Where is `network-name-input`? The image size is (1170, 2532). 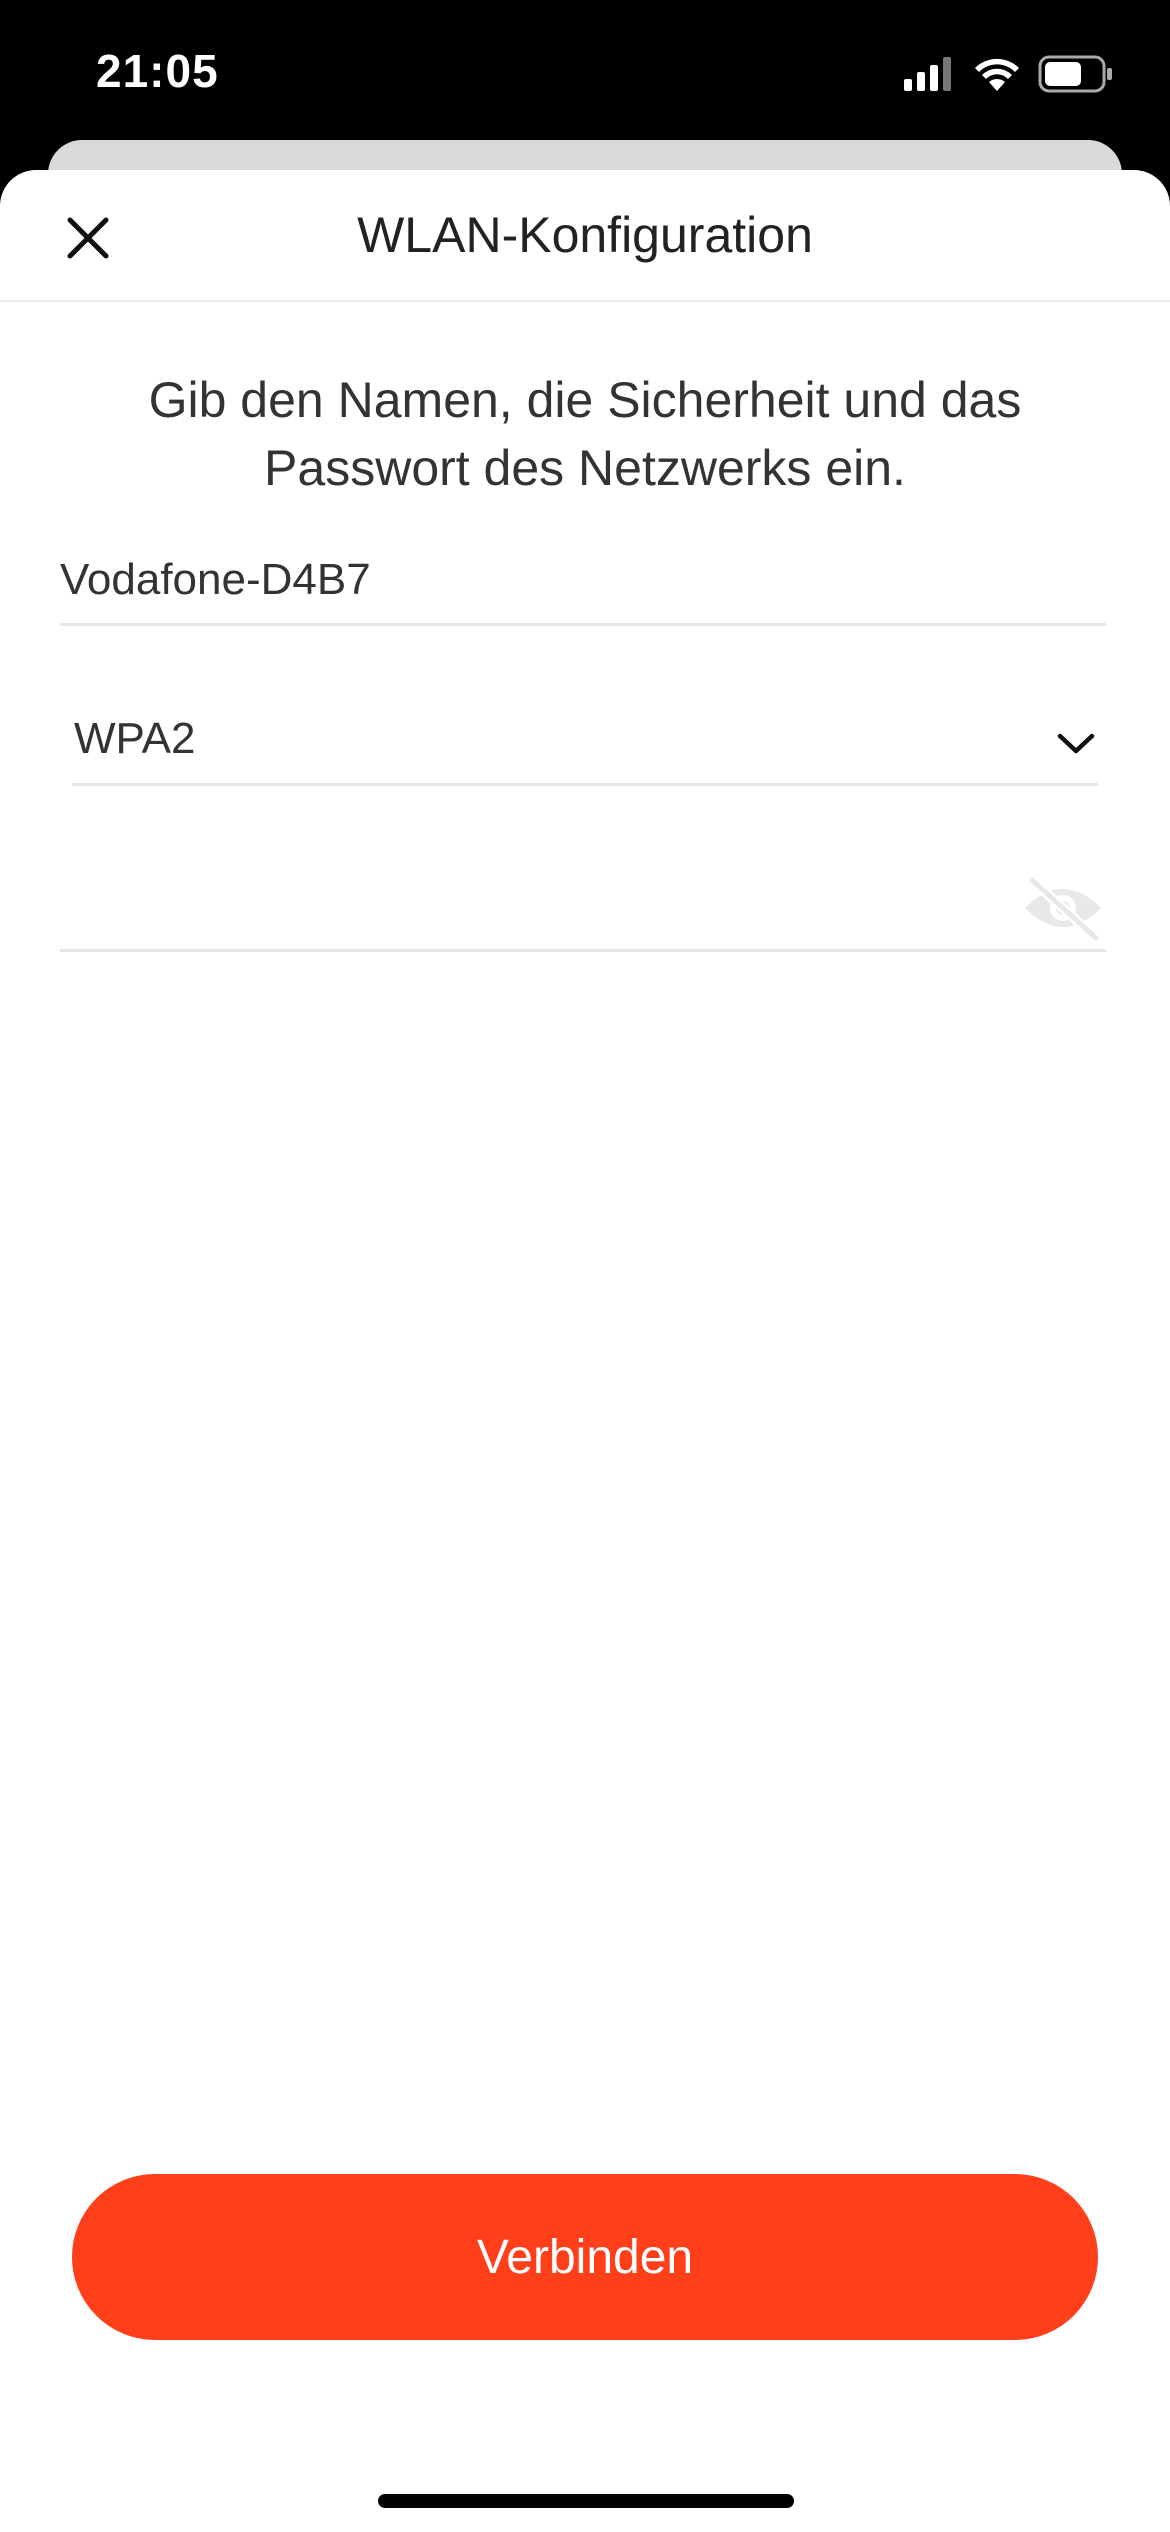 network-name-input is located at coordinates (583, 580).